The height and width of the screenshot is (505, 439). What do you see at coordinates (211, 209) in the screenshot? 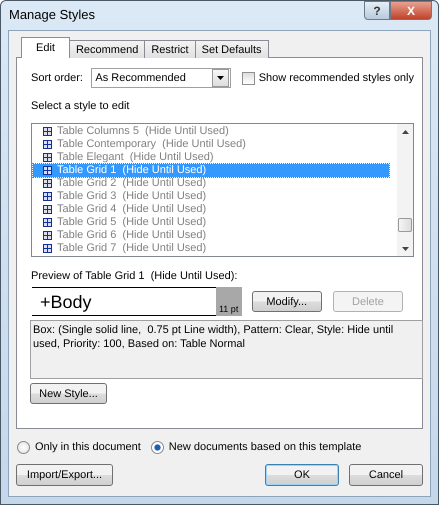
I see `style-list-item: Table Grid 4 (Hide Until Used)` at bounding box center [211, 209].